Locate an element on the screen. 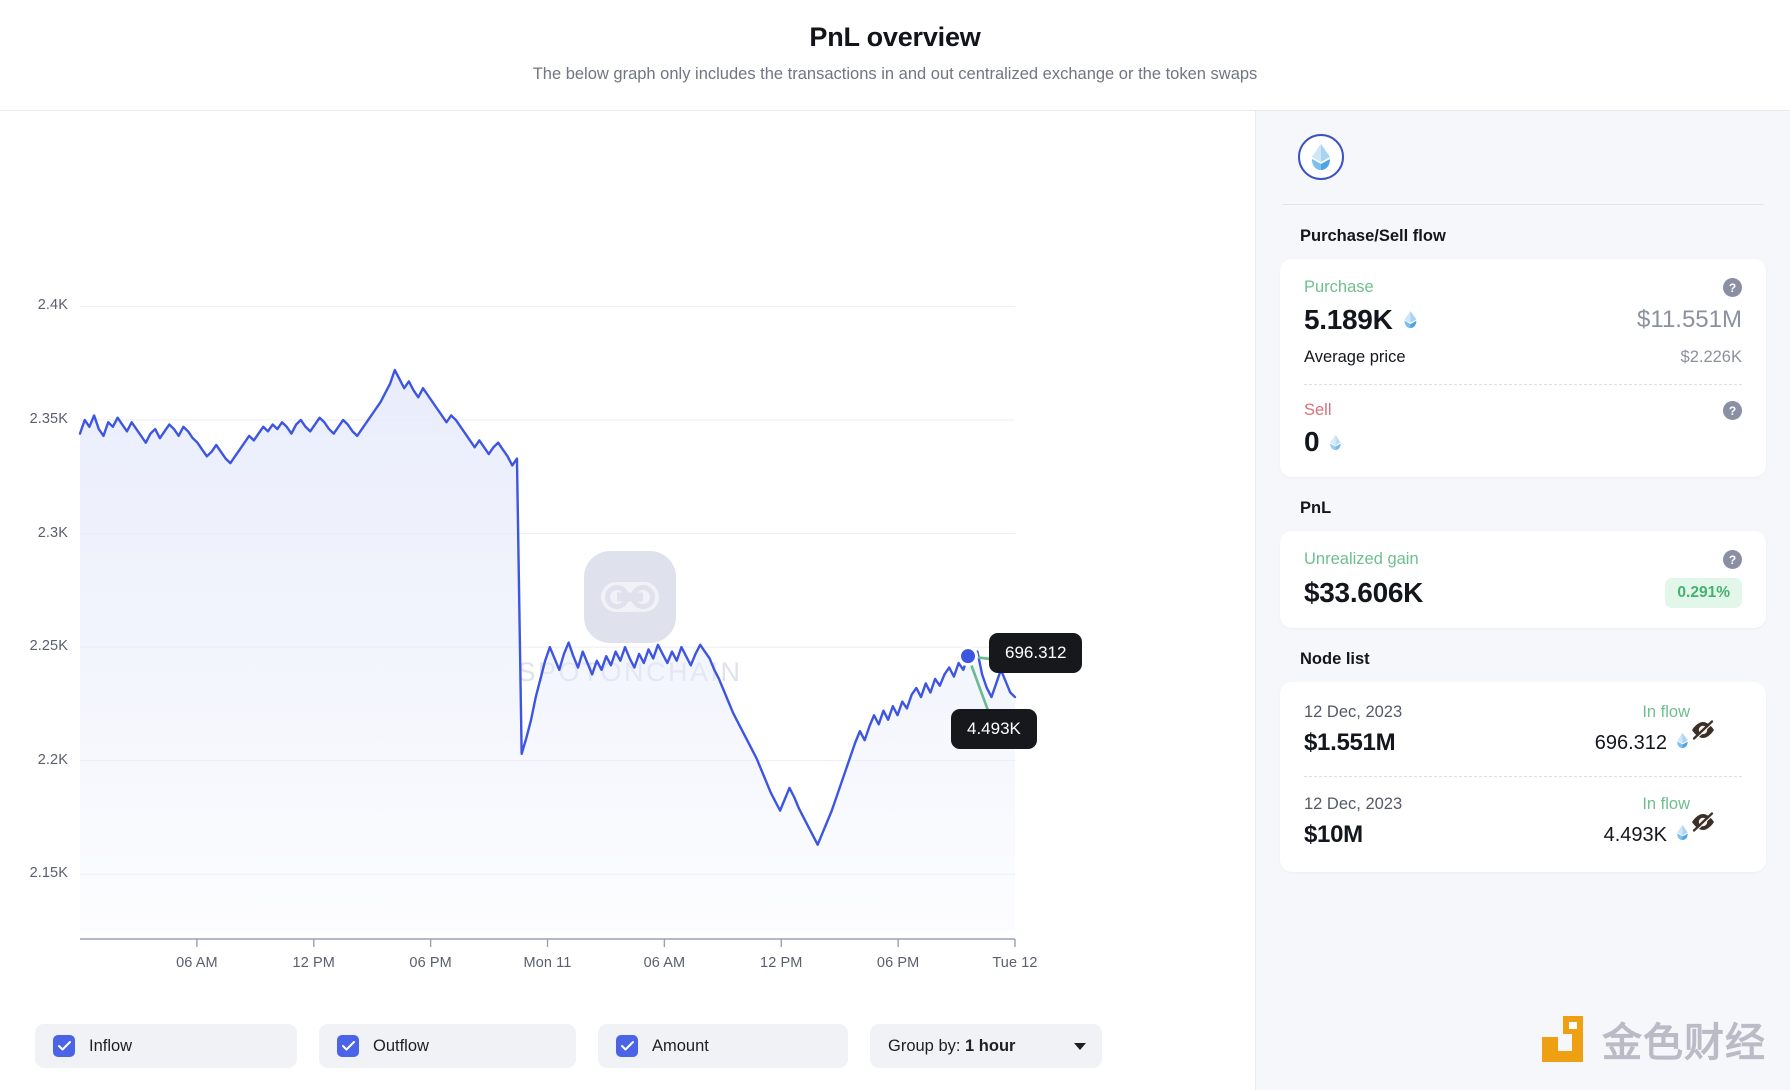 The image size is (1790, 1090). purchase-label: Purchase is located at coordinates (1339, 287).